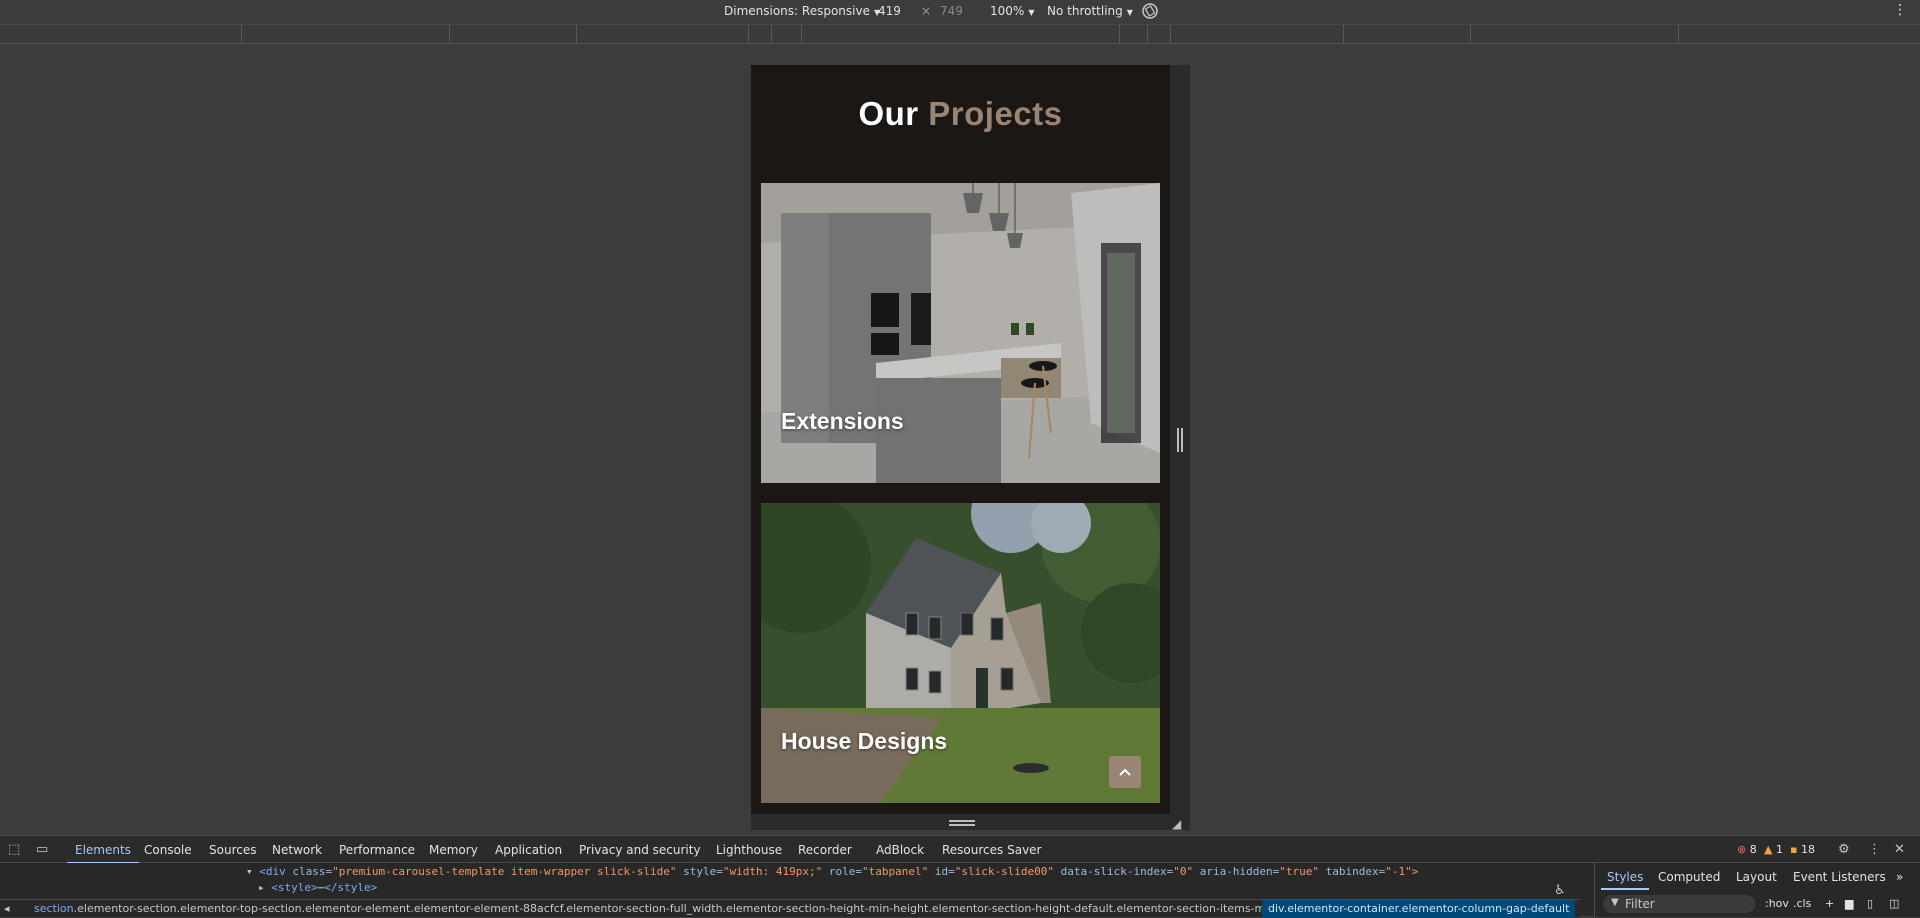 The width and height of the screenshot is (1920, 918). I want to click on accessibility-icon: ♿, so click(1560, 890).